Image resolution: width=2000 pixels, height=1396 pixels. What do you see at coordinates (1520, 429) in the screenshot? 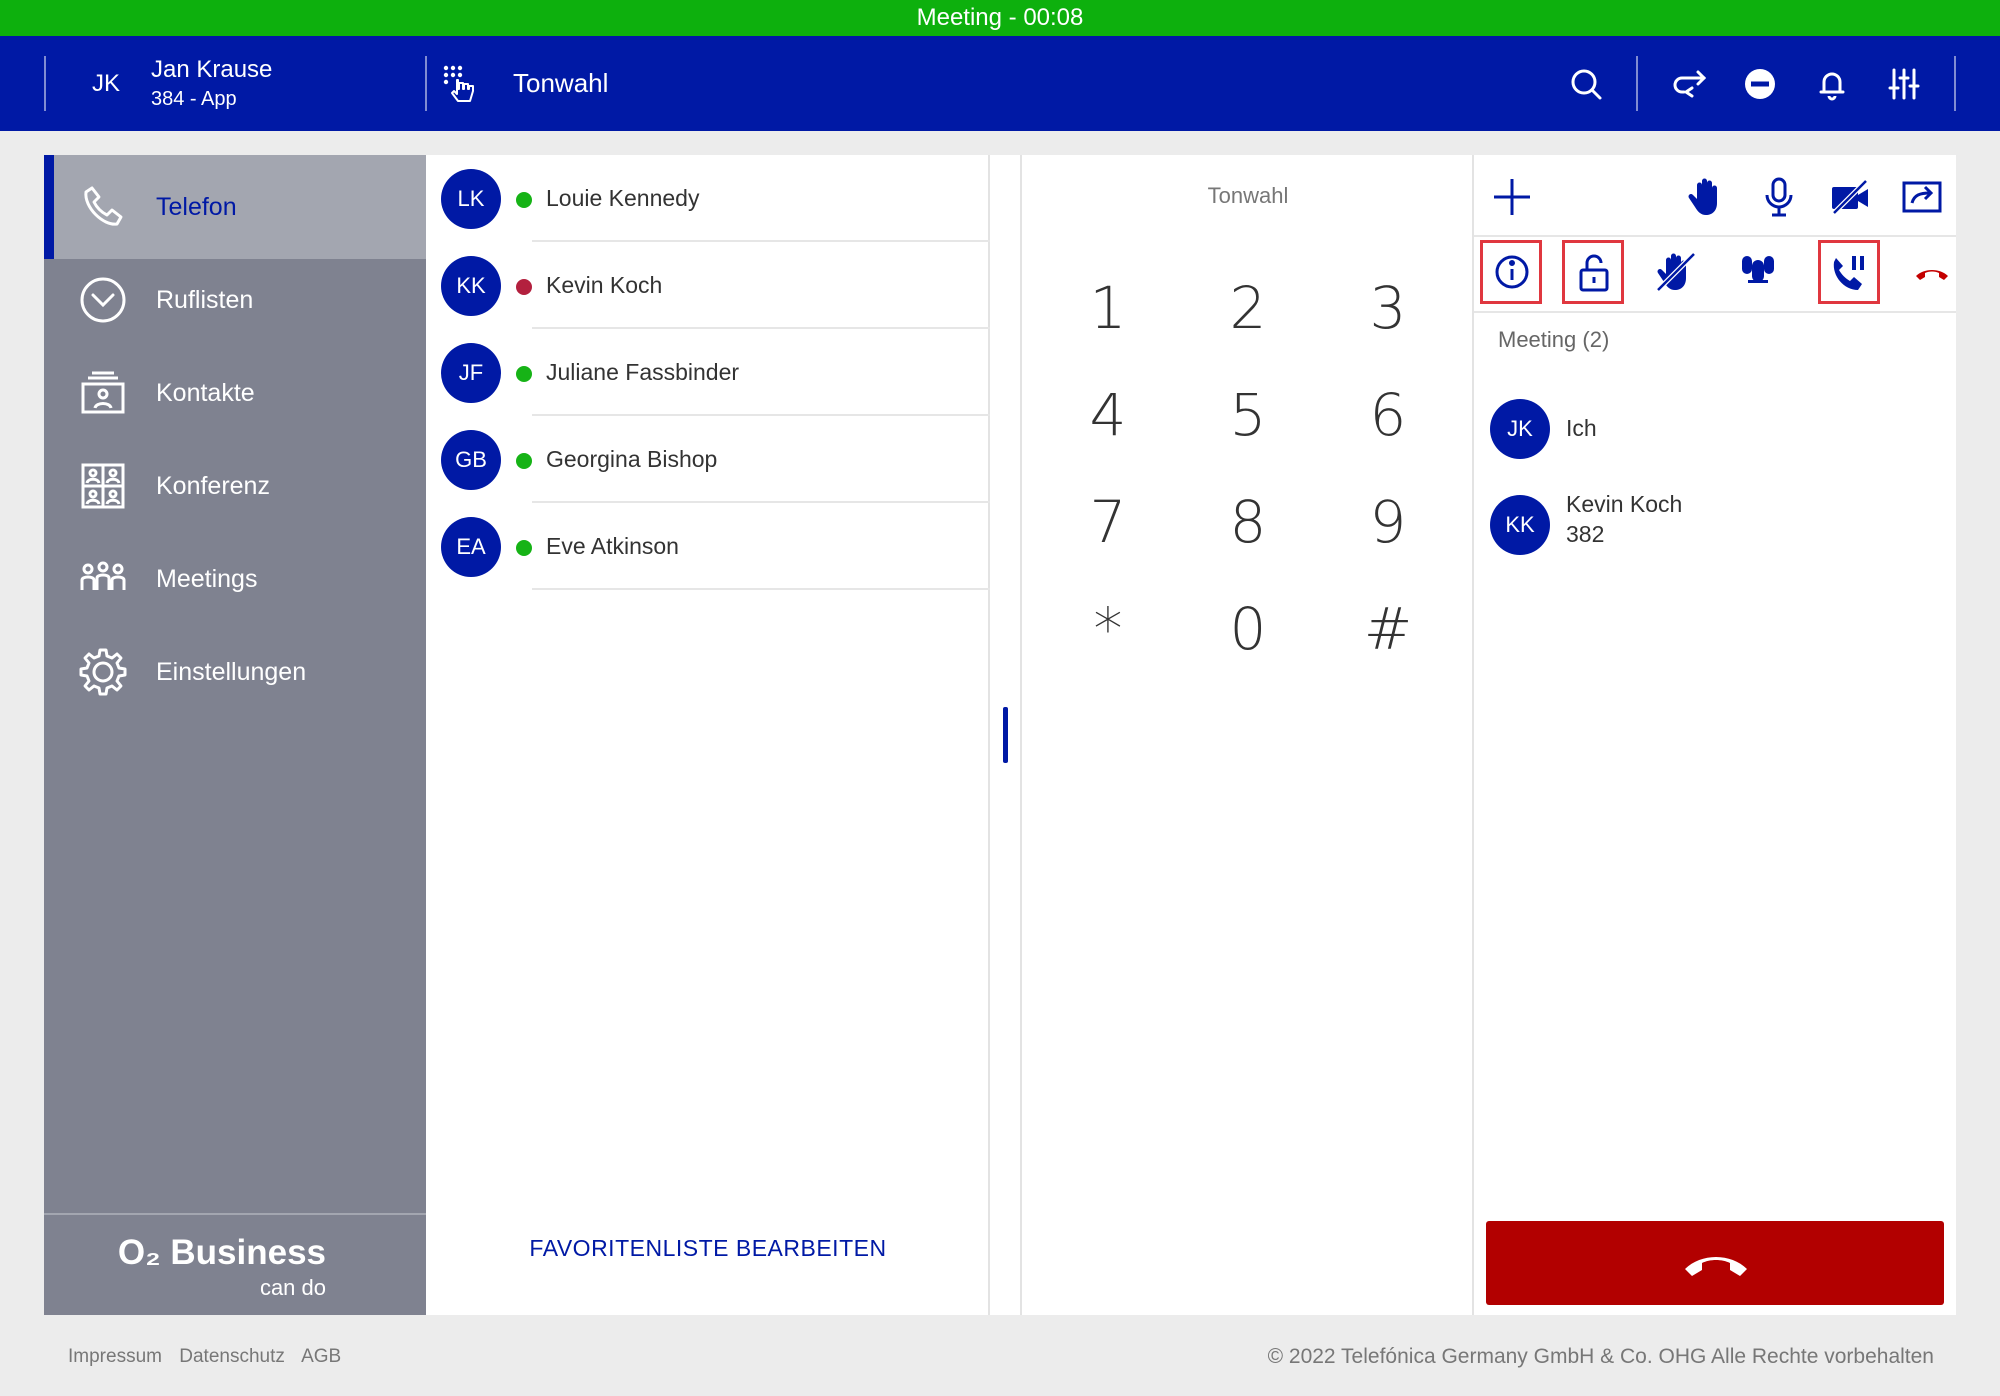
I see `avatar: JK` at bounding box center [1520, 429].